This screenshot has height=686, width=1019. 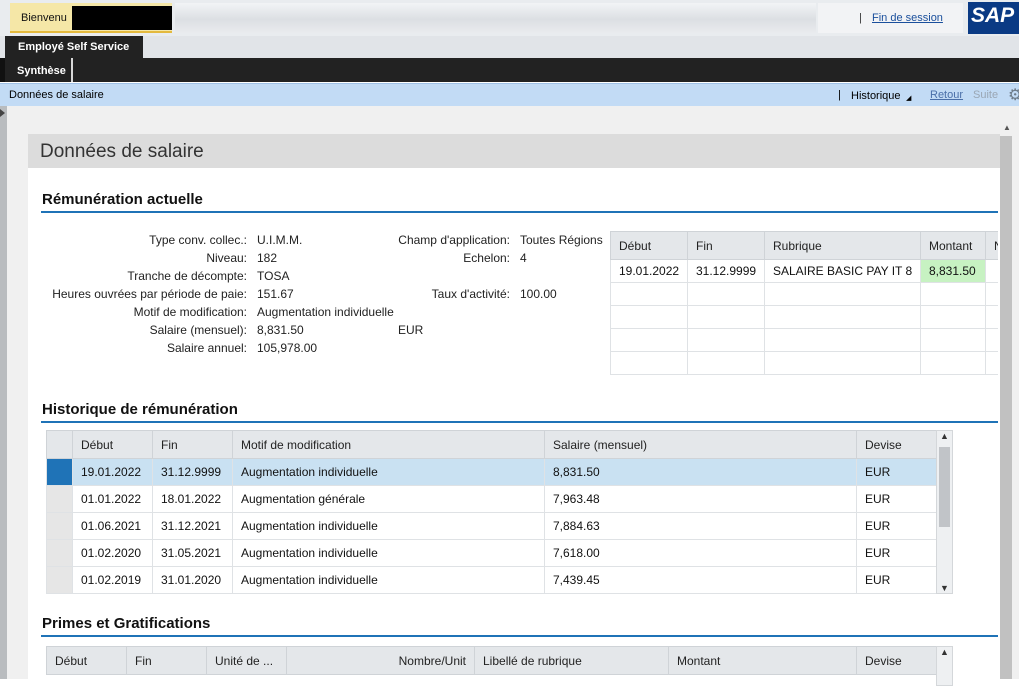 What do you see at coordinates (149, 294) in the screenshot?
I see `field-label: Heures ouvrées par période de paie:` at bounding box center [149, 294].